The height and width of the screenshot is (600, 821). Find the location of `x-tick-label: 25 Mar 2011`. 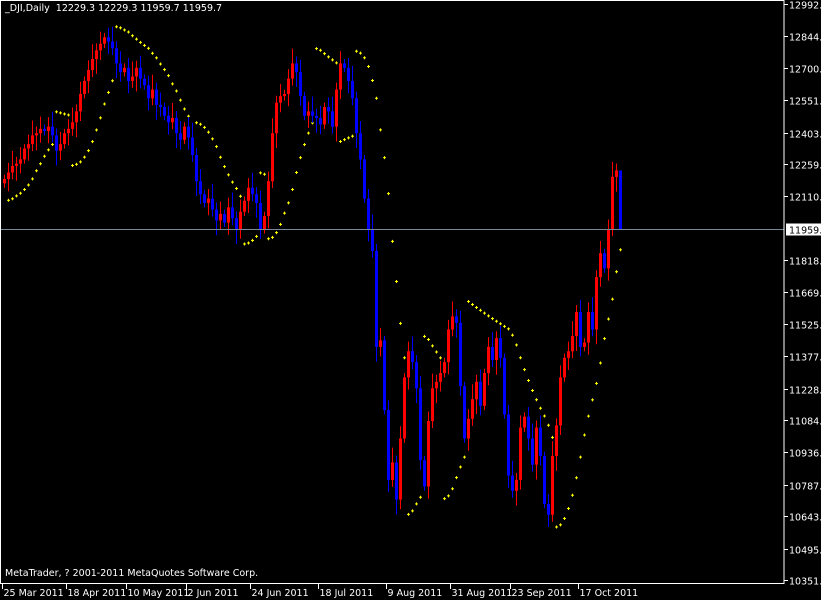

x-tick-label: 25 Mar 2011 is located at coordinates (34, 593).